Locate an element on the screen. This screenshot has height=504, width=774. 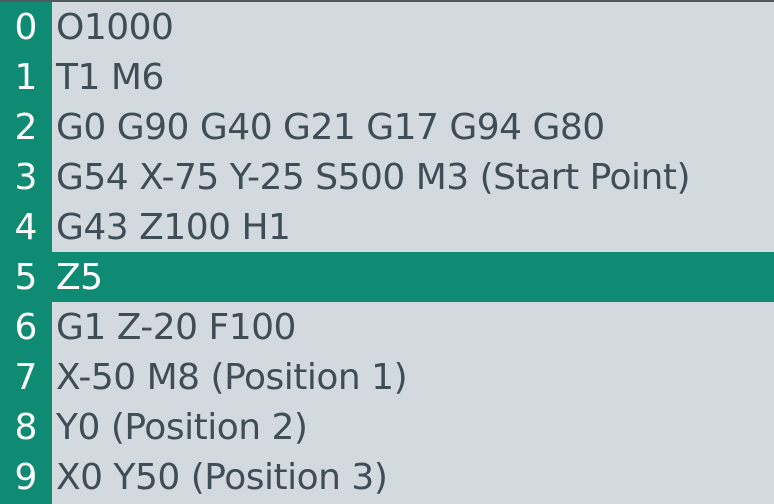
line-code: G0 G90 G40 G21 G17 G94 G80 is located at coordinates (330, 127).